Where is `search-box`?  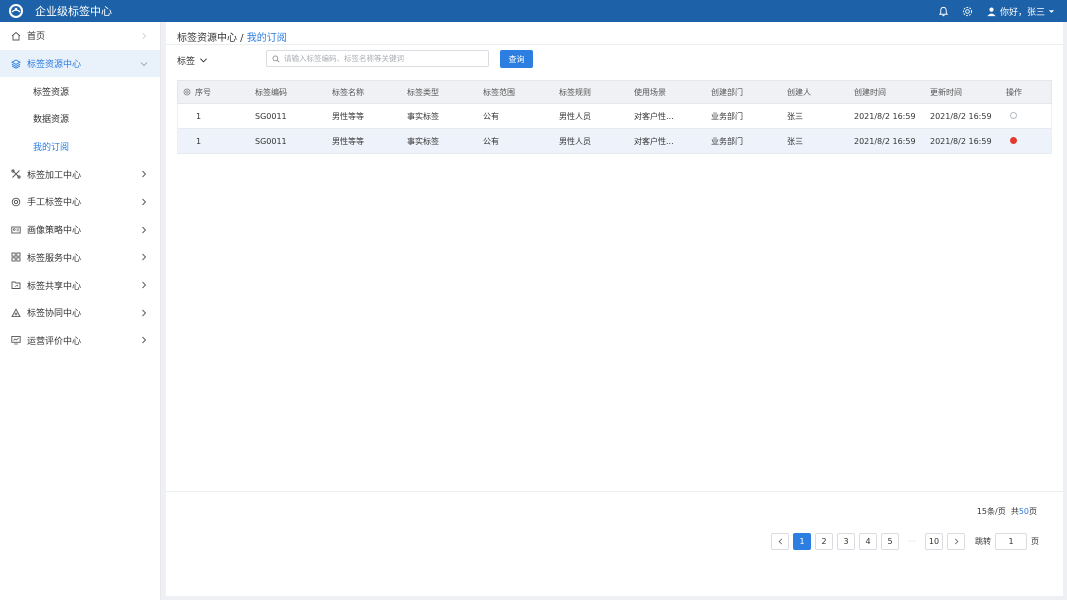
search-box is located at coordinates (377, 58).